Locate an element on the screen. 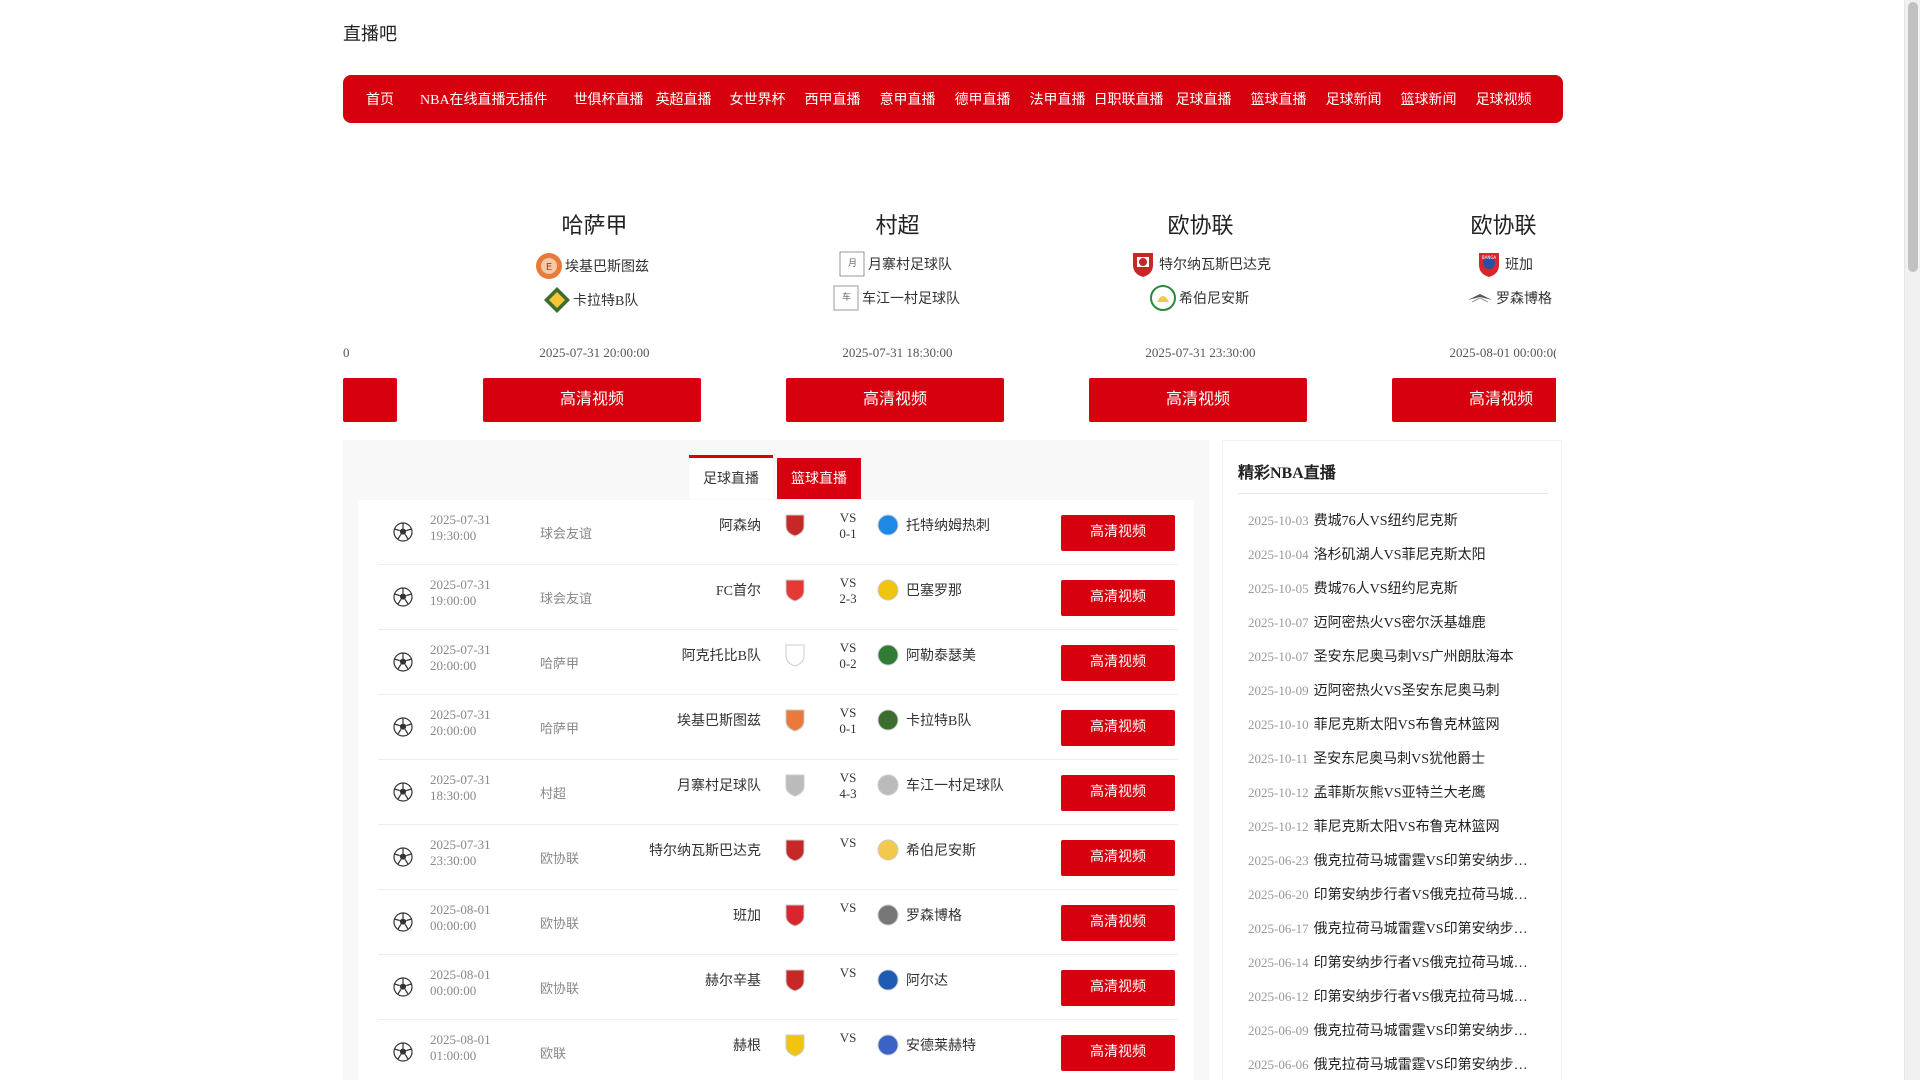 The height and width of the screenshot is (1080, 1920). slide-away-team: 罗森博格 is located at coordinates (1509, 298).